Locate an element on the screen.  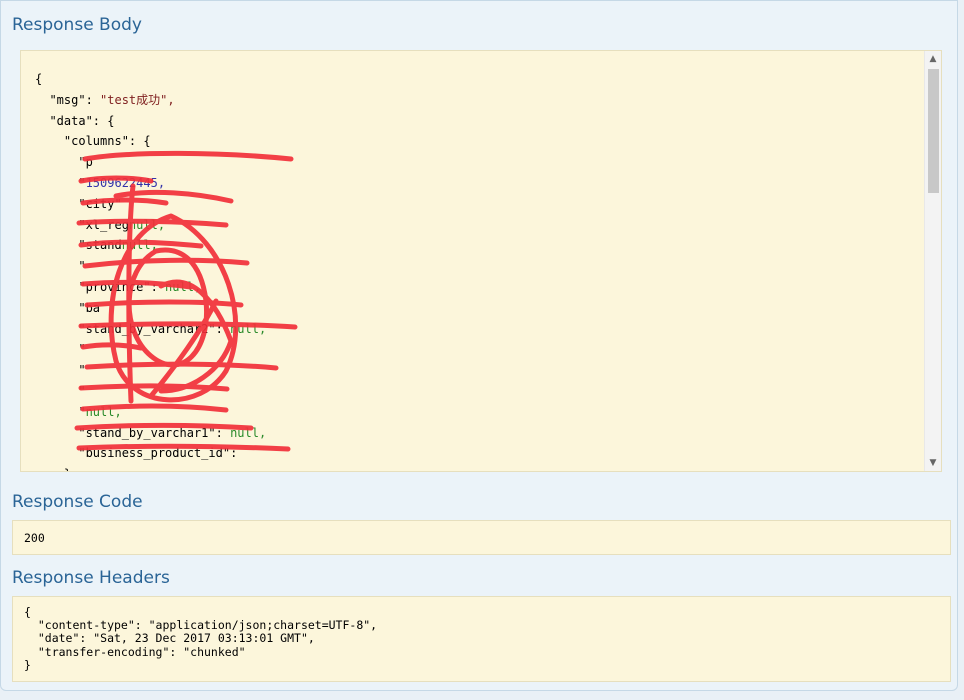
code-line: "xl_regnull, is located at coordinates (100, 225).